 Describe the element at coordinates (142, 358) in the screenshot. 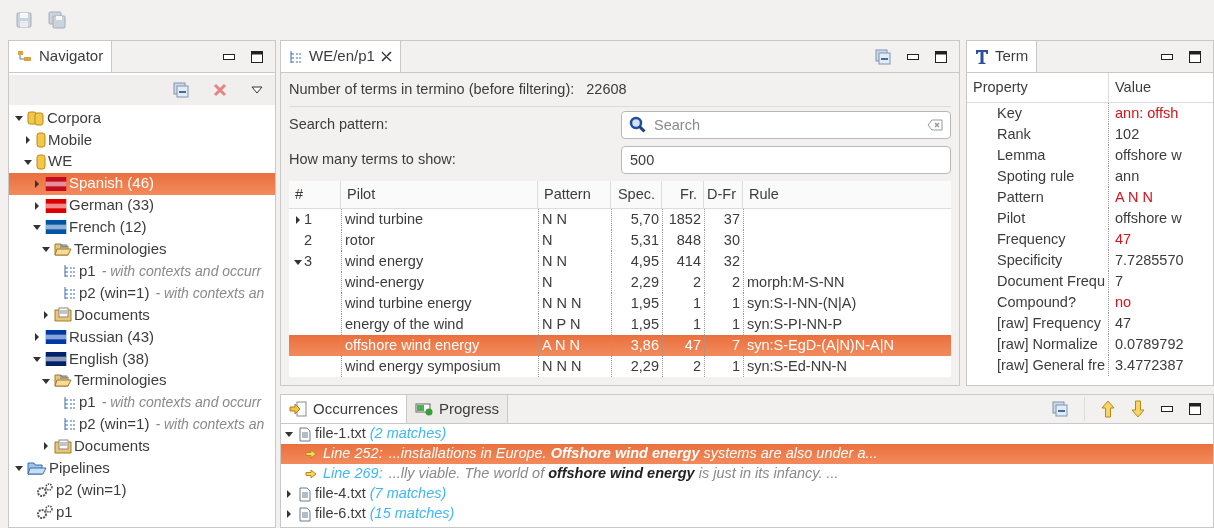

I see `tree-item: English (38)` at that location.